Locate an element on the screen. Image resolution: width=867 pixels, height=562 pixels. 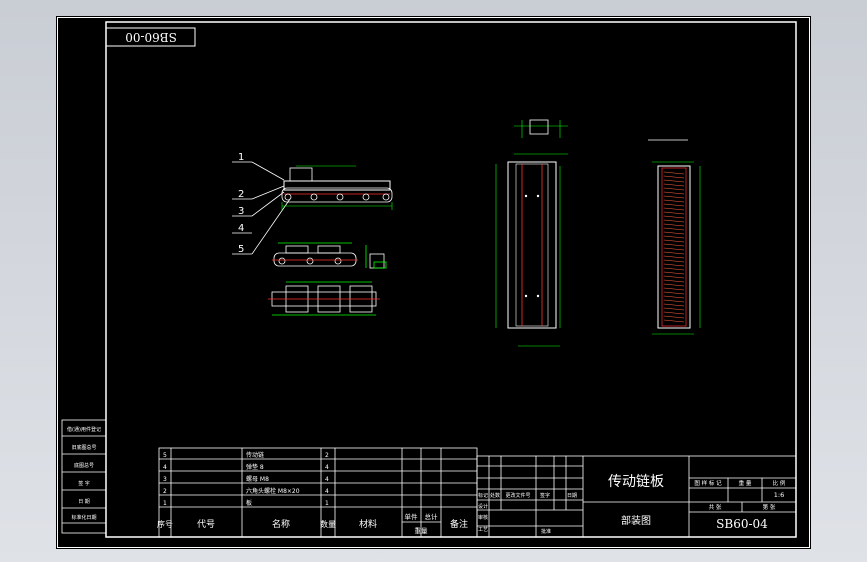
bom-name: 螺母 M8 is located at coordinates (257, 479).